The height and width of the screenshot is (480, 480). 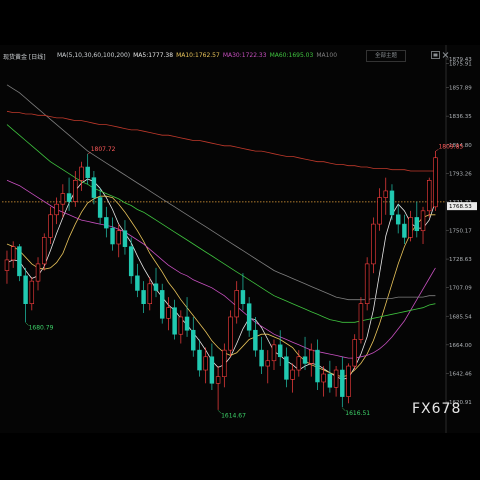 I want to click on ma-legend-item-ma10: MA10:1762.57, so click(x=198, y=55).